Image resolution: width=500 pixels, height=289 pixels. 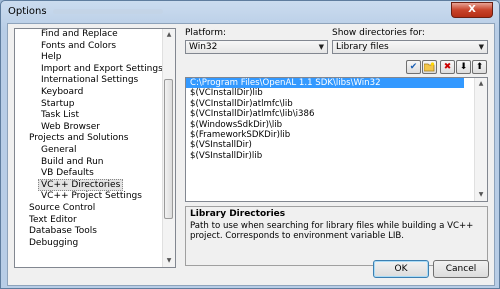 I want to click on tree-item-label: Text Editor, so click(x=53, y=219).